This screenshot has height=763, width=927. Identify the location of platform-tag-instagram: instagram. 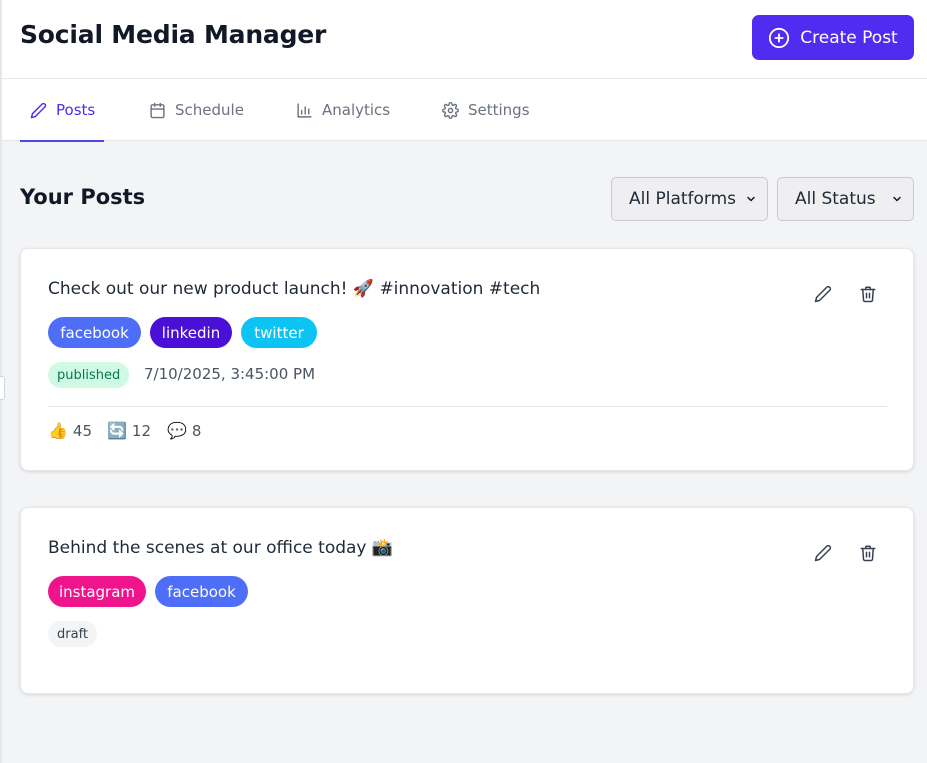
(97, 591).